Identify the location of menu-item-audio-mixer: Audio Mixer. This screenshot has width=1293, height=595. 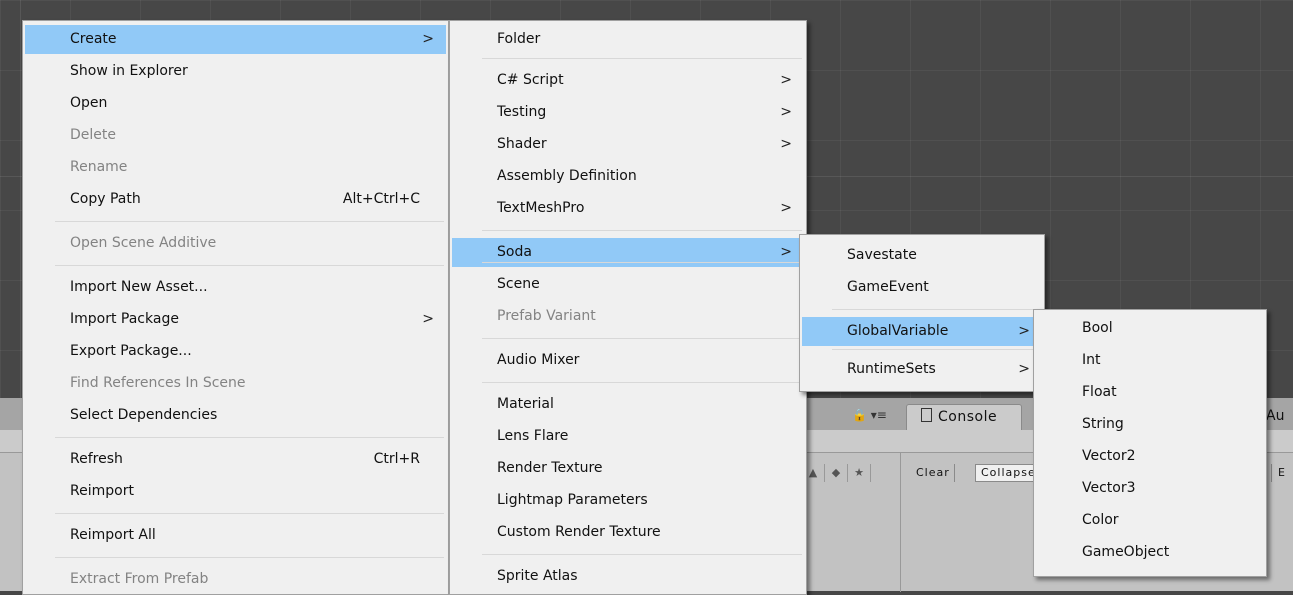
(628, 360).